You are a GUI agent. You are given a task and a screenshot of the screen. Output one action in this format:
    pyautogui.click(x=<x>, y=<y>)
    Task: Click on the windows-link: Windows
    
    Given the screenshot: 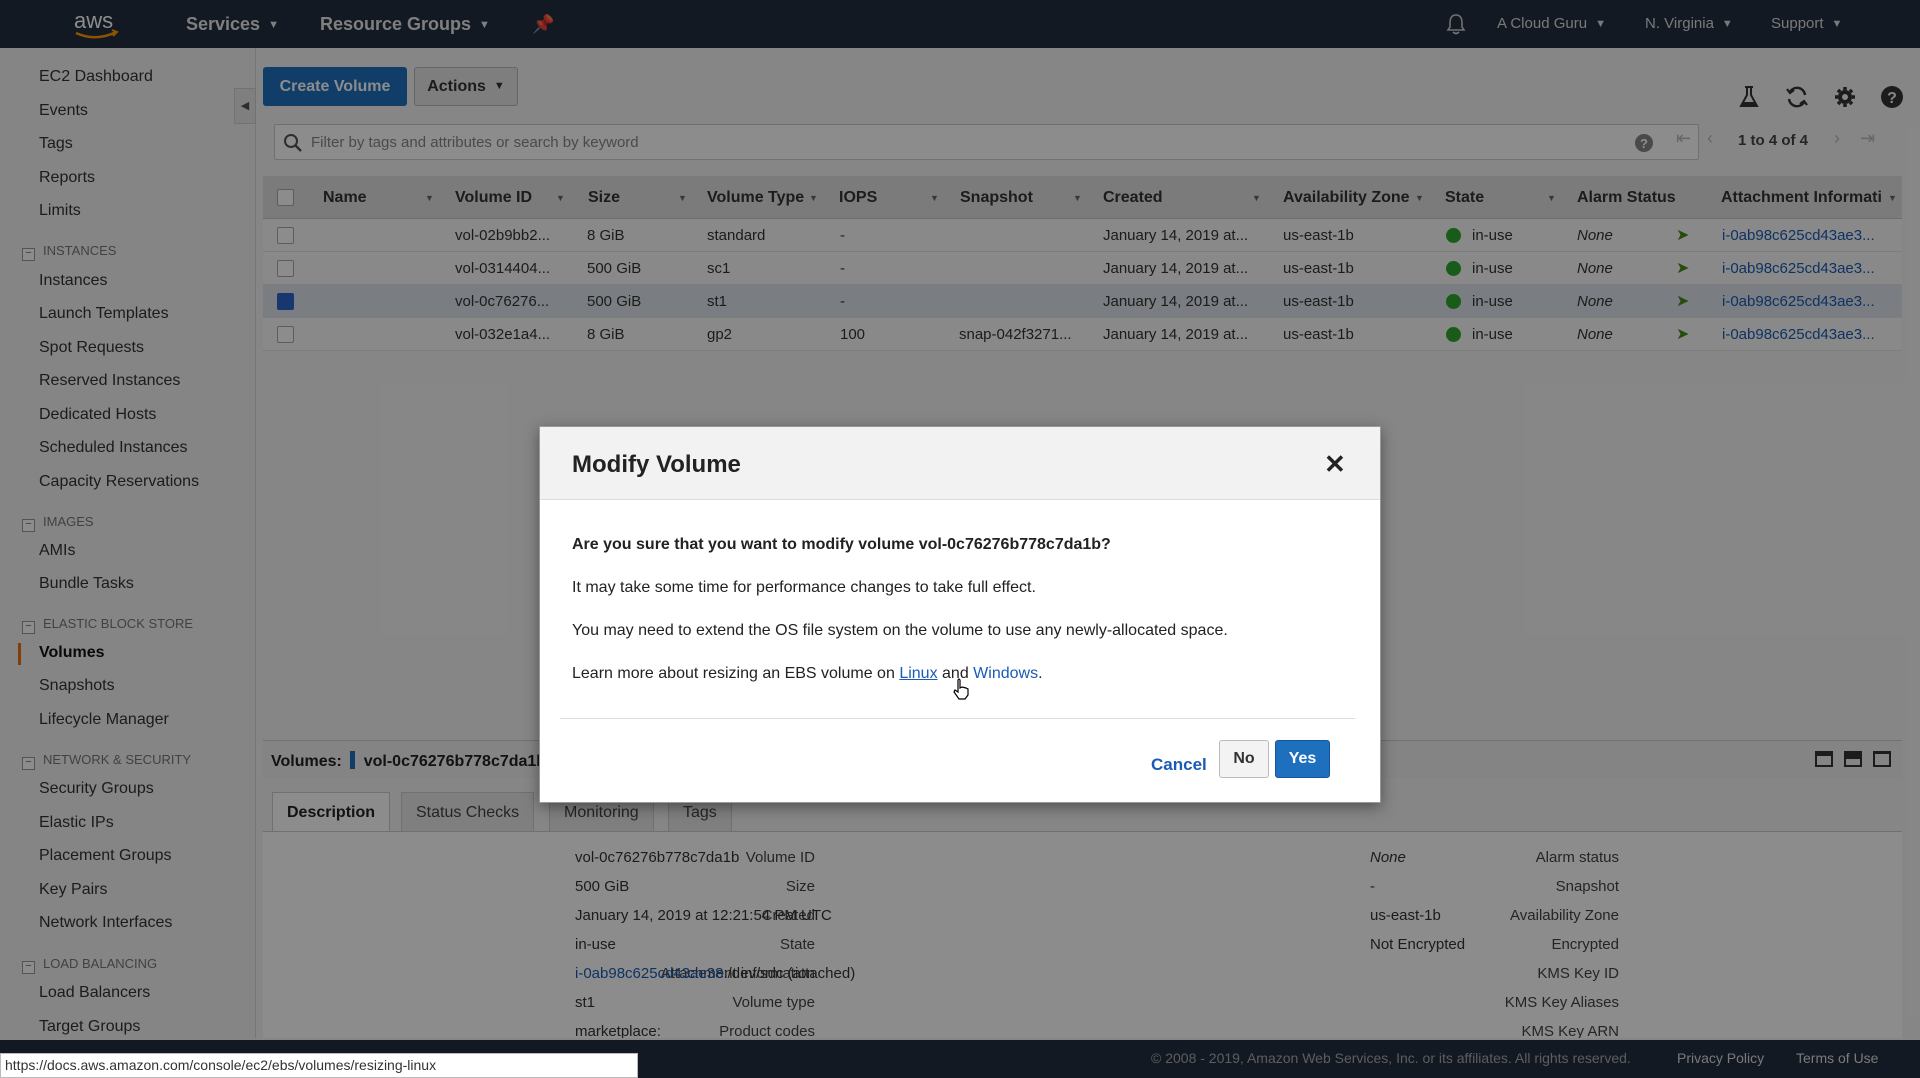 What is the action you would take?
    pyautogui.click(x=1005, y=673)
    